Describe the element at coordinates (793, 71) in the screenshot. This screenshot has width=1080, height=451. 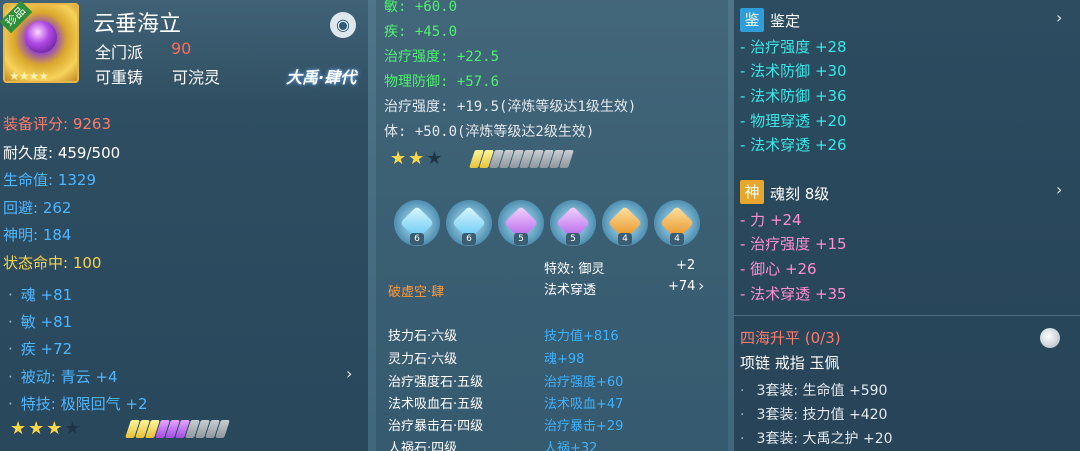
I see `appraise-line: - 法术防御 +30` at that location.